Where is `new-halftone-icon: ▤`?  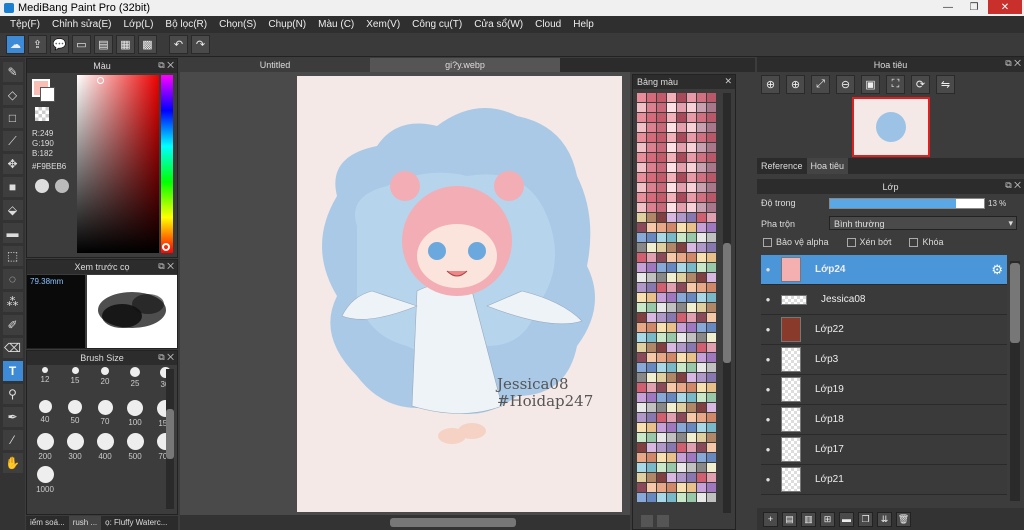
new-halftone-icon: ▤ is located at coordinates (789, 519).